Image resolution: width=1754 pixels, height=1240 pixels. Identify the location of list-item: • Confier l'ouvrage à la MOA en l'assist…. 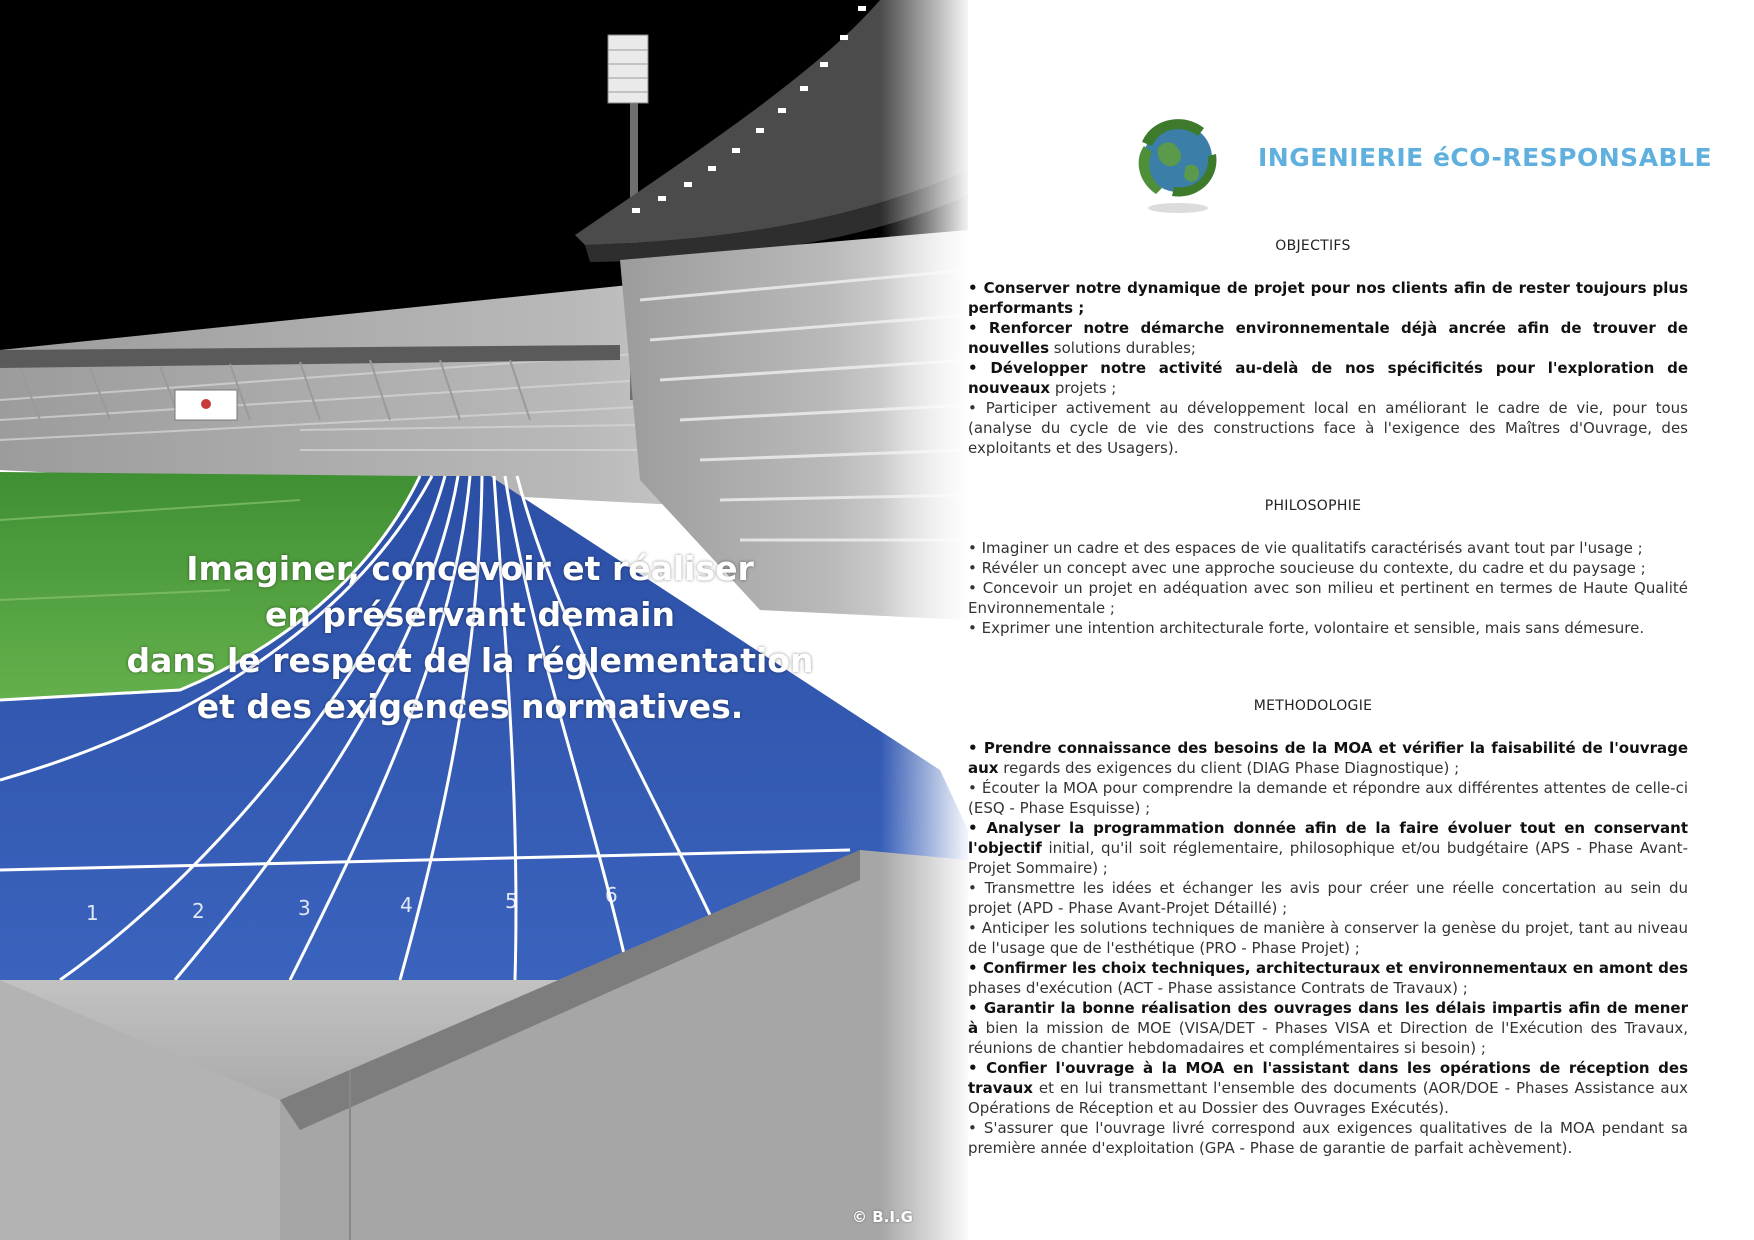
(1328, 1088).